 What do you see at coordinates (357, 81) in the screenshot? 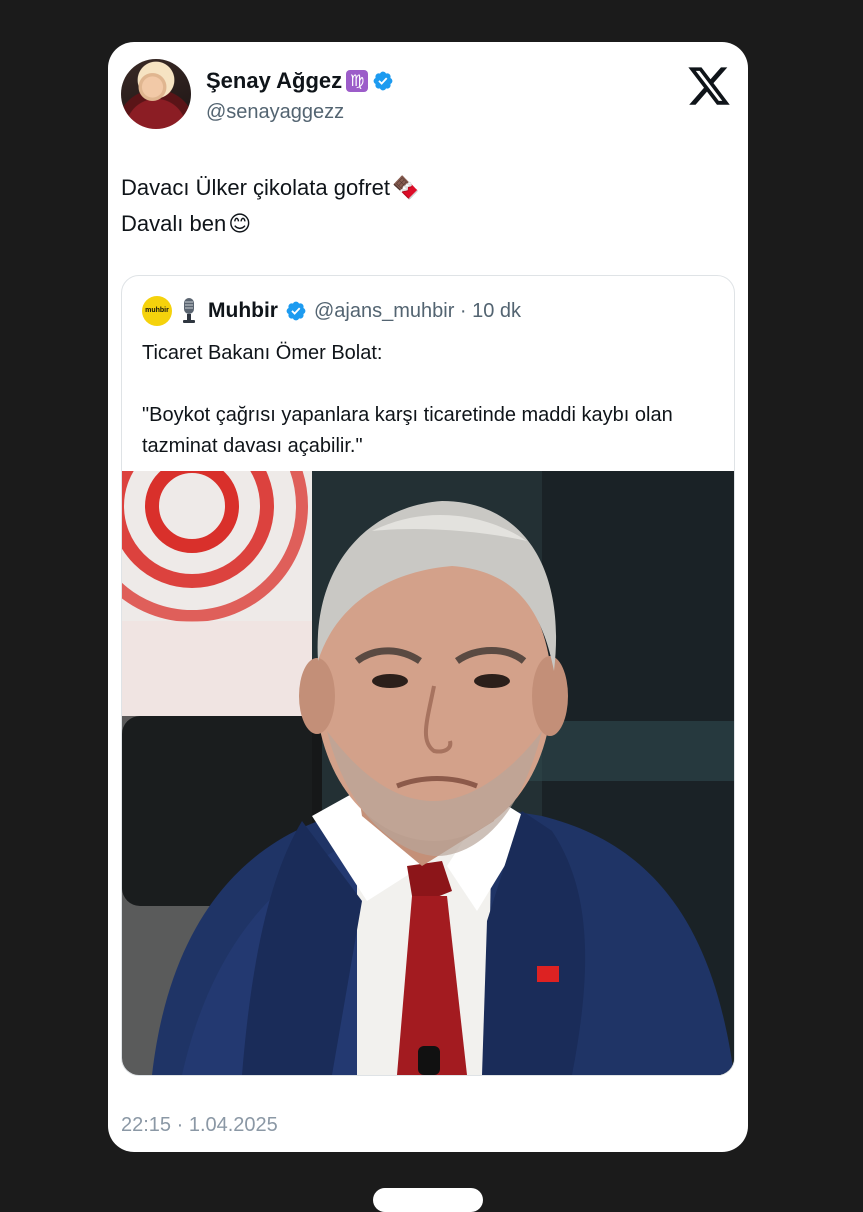
I see `zodiac-virgo-icon: ♍` at bounding box center [357, 81].